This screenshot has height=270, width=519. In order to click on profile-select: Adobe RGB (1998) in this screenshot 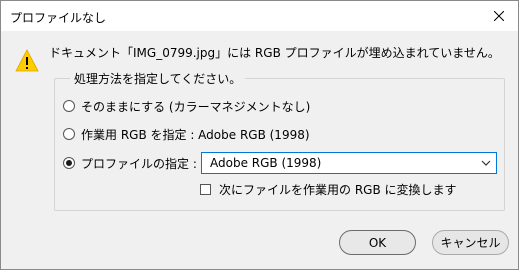, I will do `click(349, 163)`.